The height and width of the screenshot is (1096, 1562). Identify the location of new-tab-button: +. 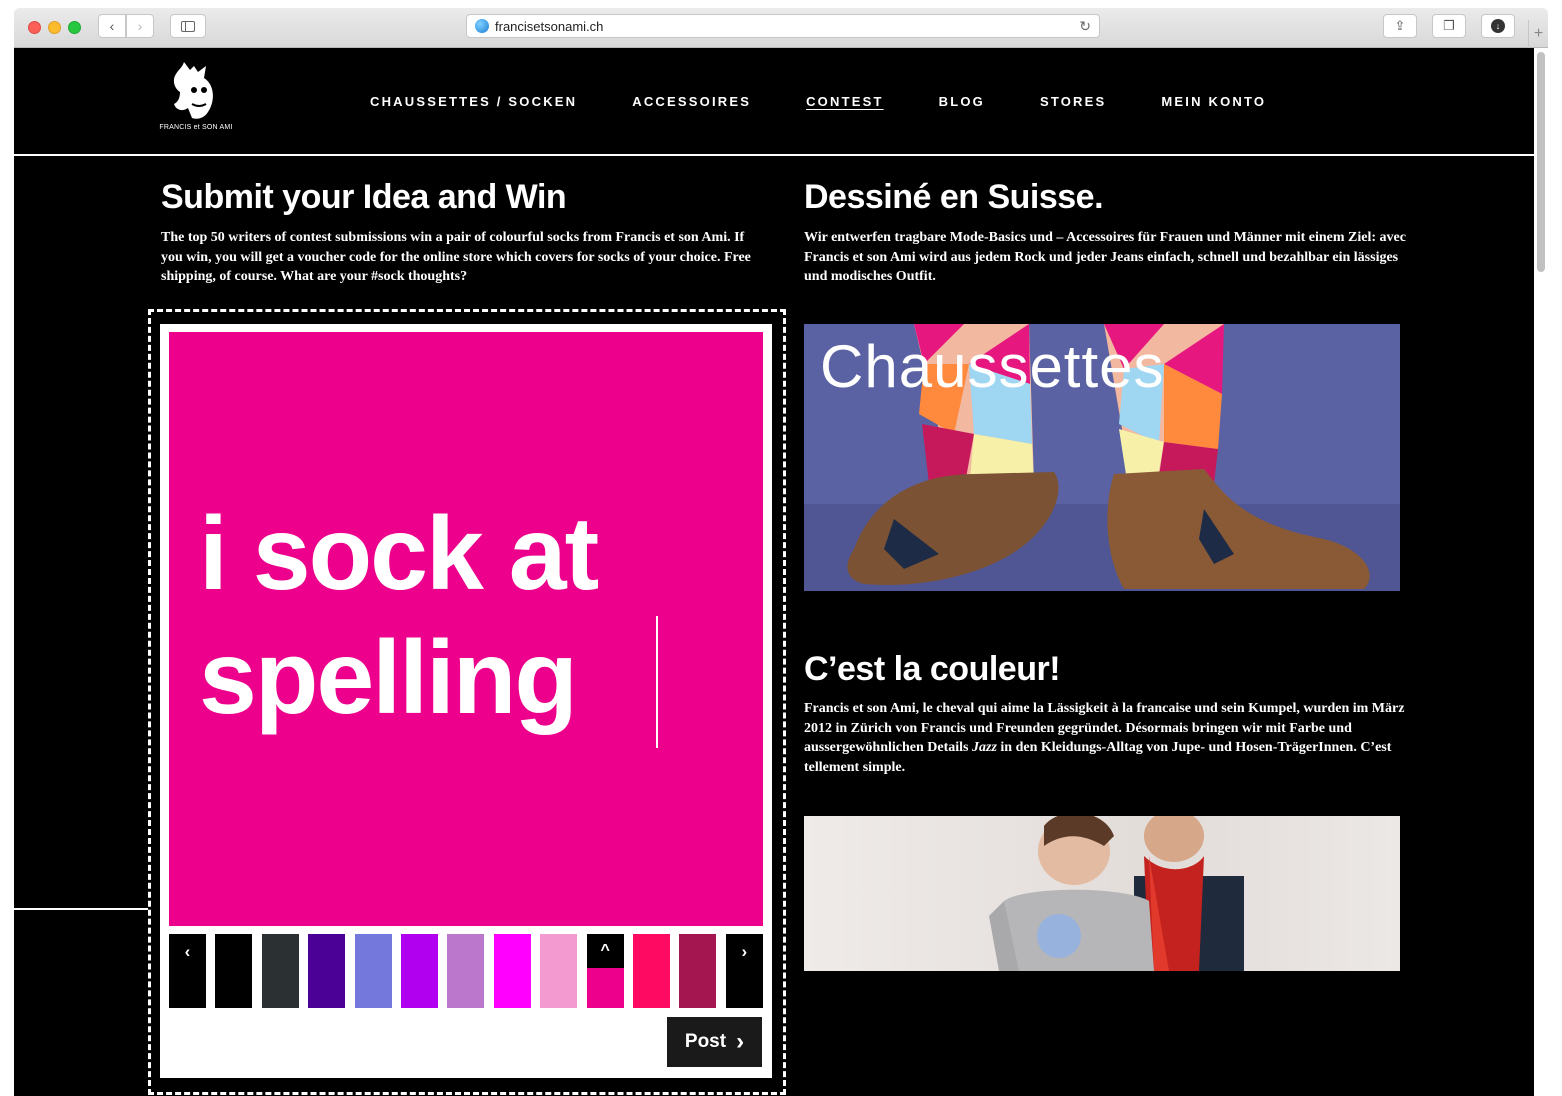
(1538, 34).